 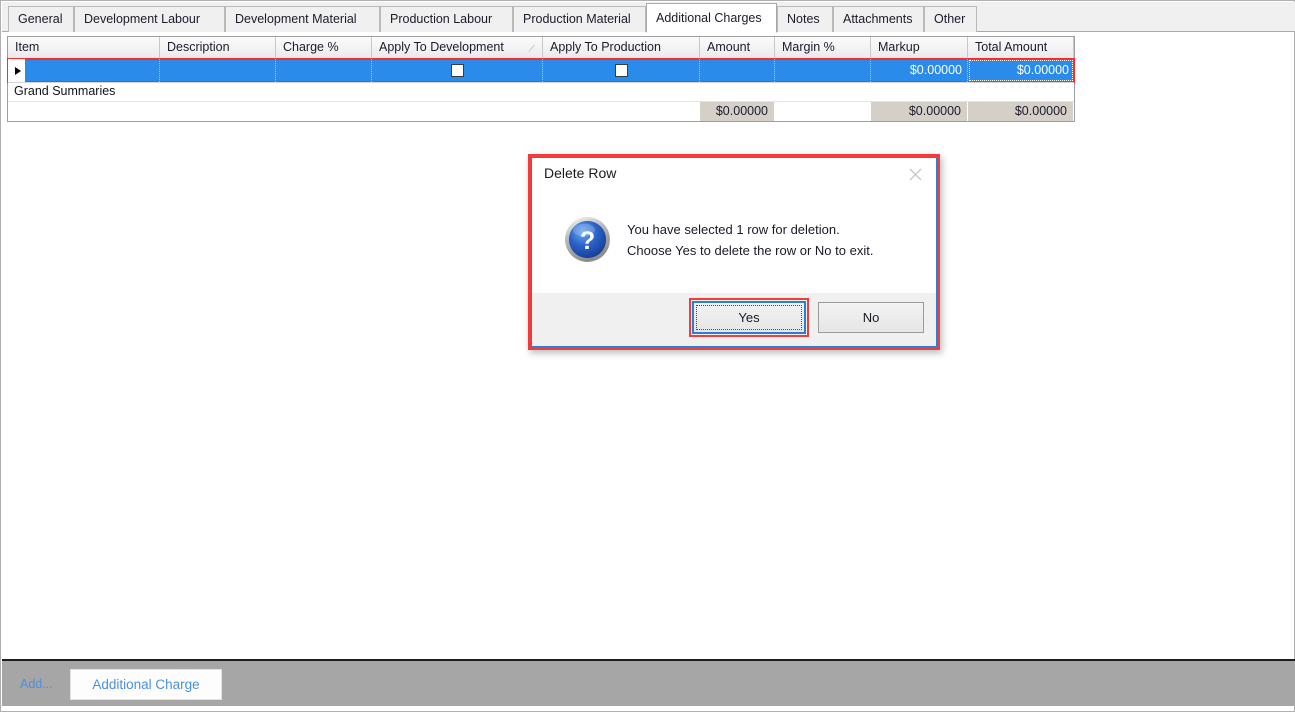 What do you see at coordinates (296, 19) in the screenshot?
I see `tab-label: Development Material` at bounding box center [296, 19].